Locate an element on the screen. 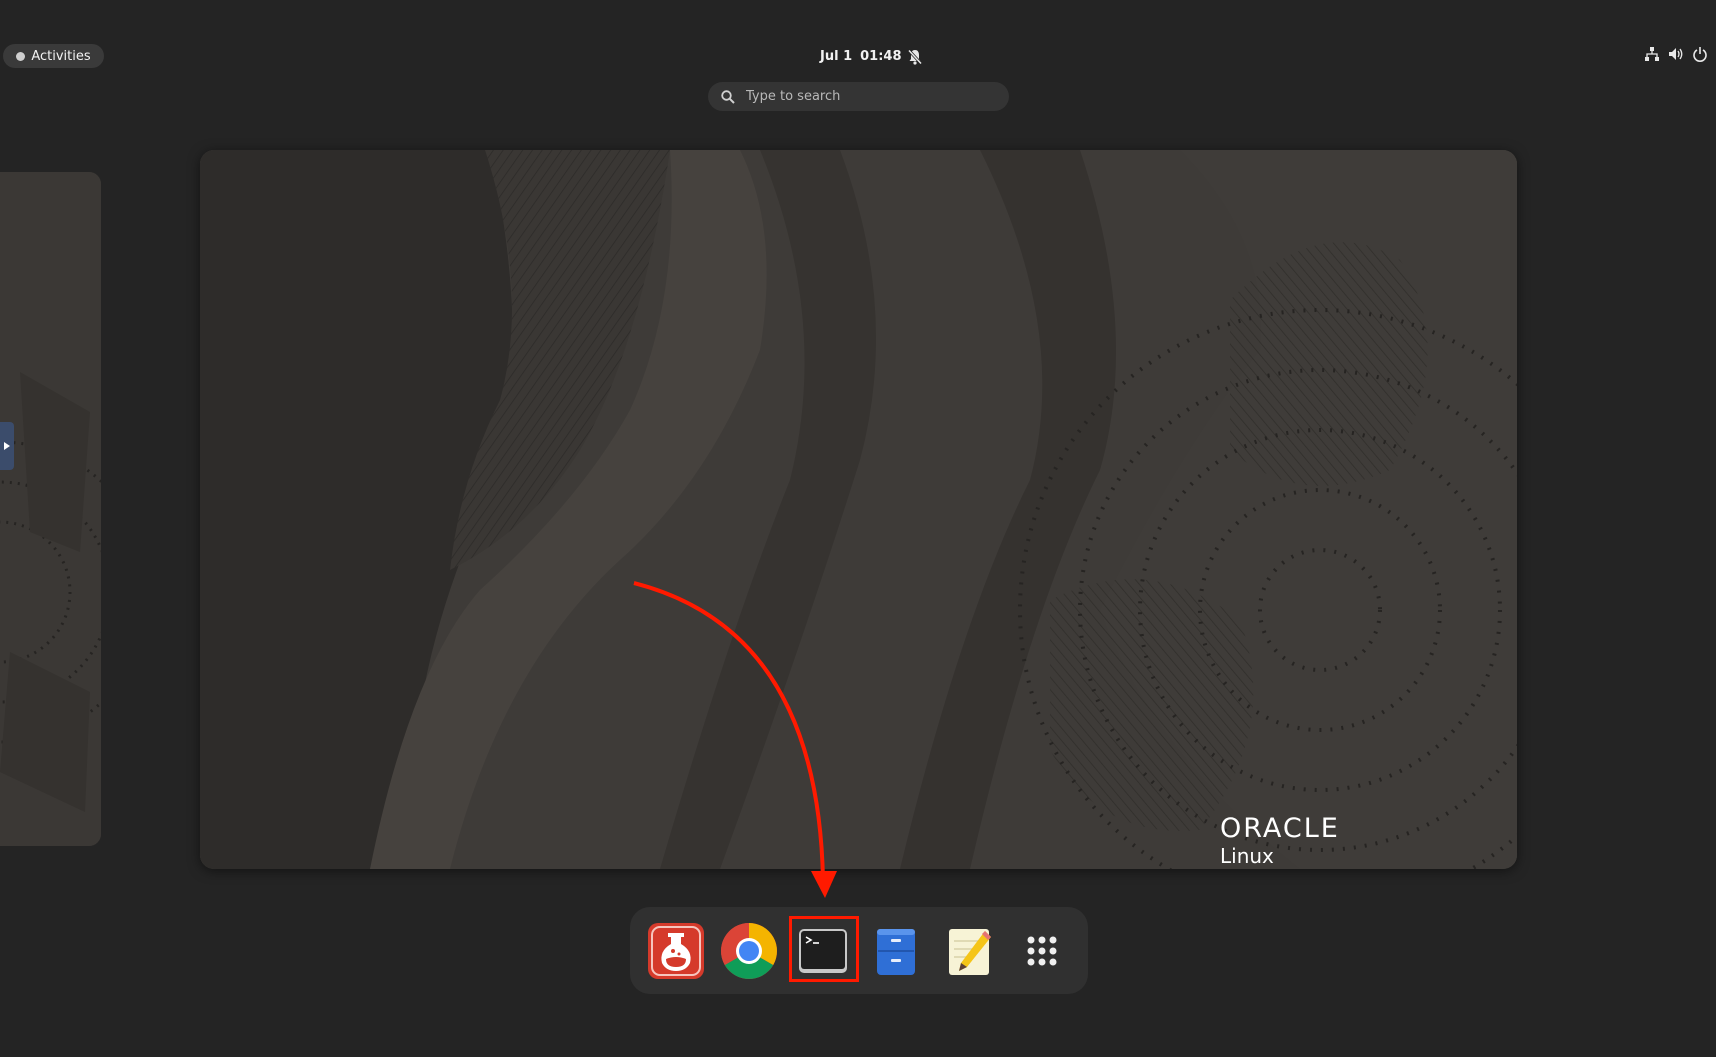  oracle-linux-logo: ORACLE Linux is located at coordinates (1280, 841).